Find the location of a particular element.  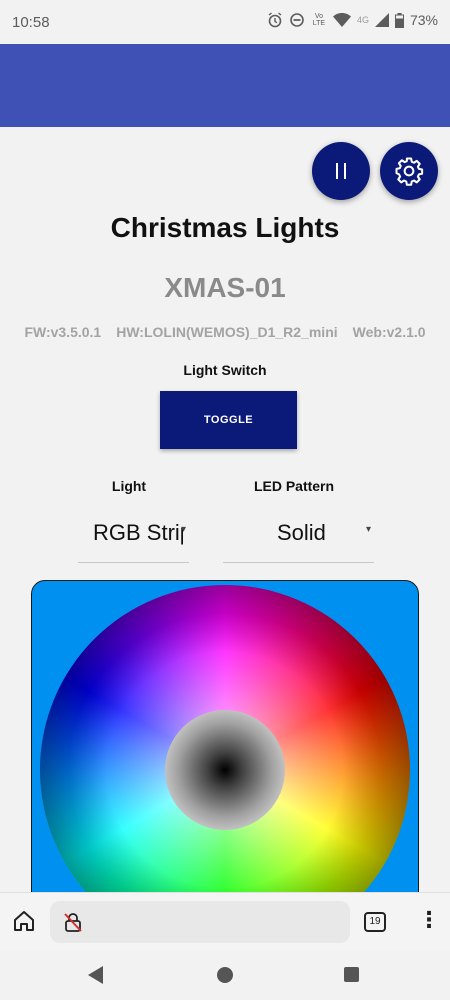

hardware-version: HW:LOLIN(WEMOS)_D1_R2_mini is located at coordinates (227, 332).